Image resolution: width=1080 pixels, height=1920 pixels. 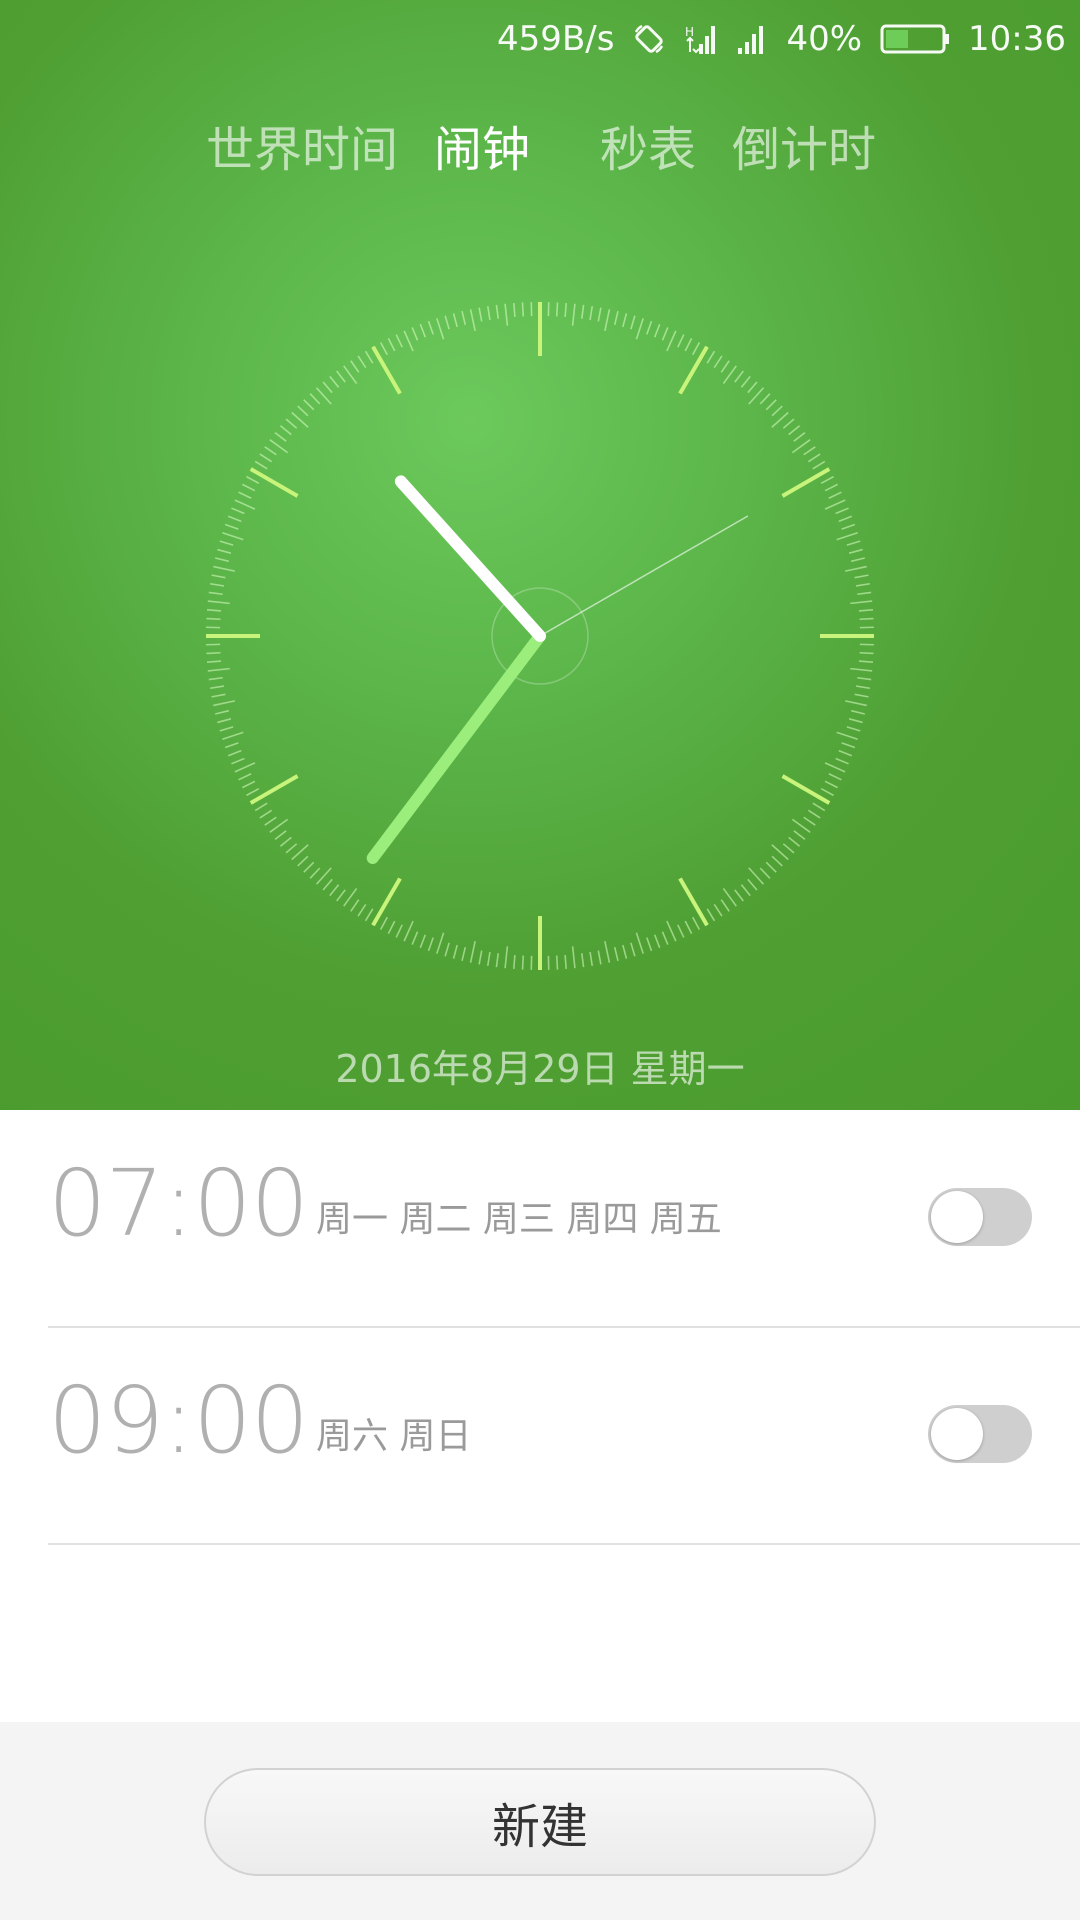 I want to click on alarm-row: 07:00 周一 周二 周三 周四 周五, so click(x=564, y=1219).